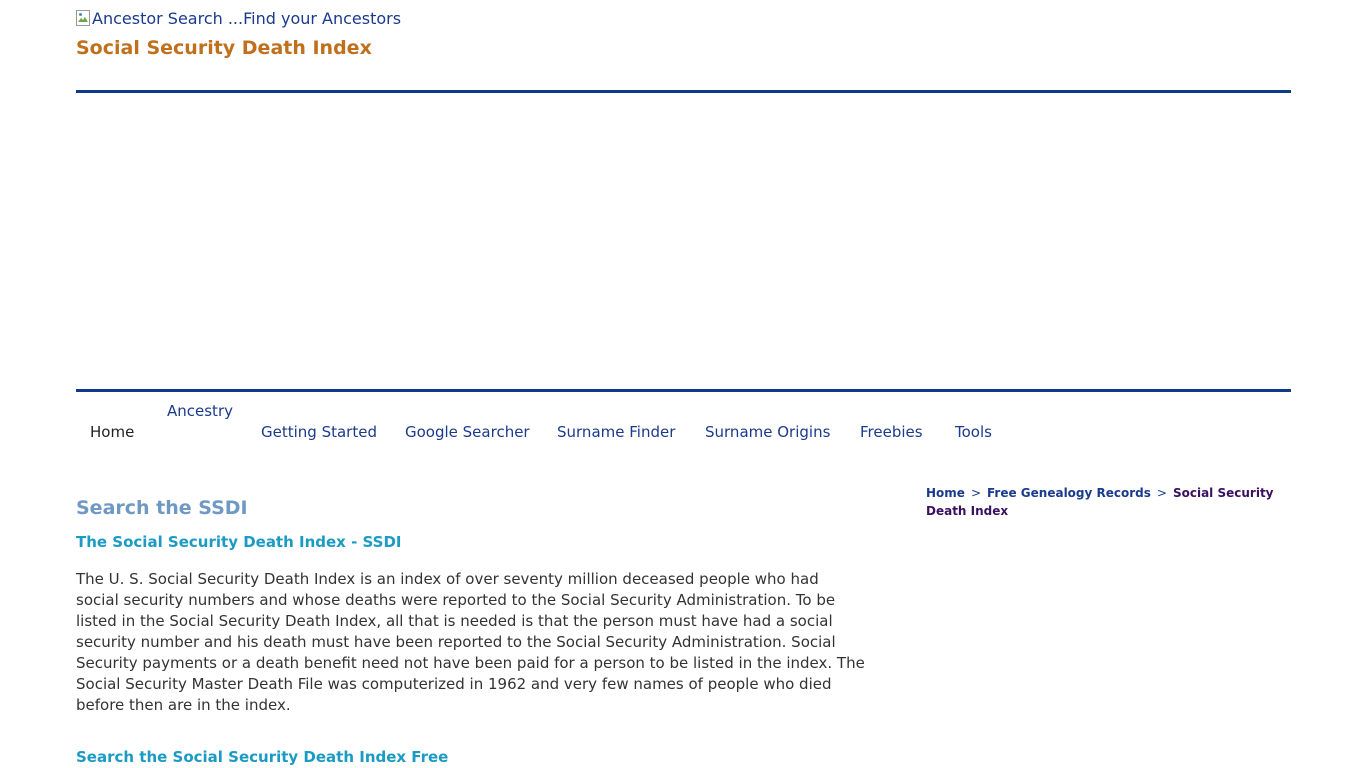  I want to click on page-heading: Search the SSDI, so click(162, 508).